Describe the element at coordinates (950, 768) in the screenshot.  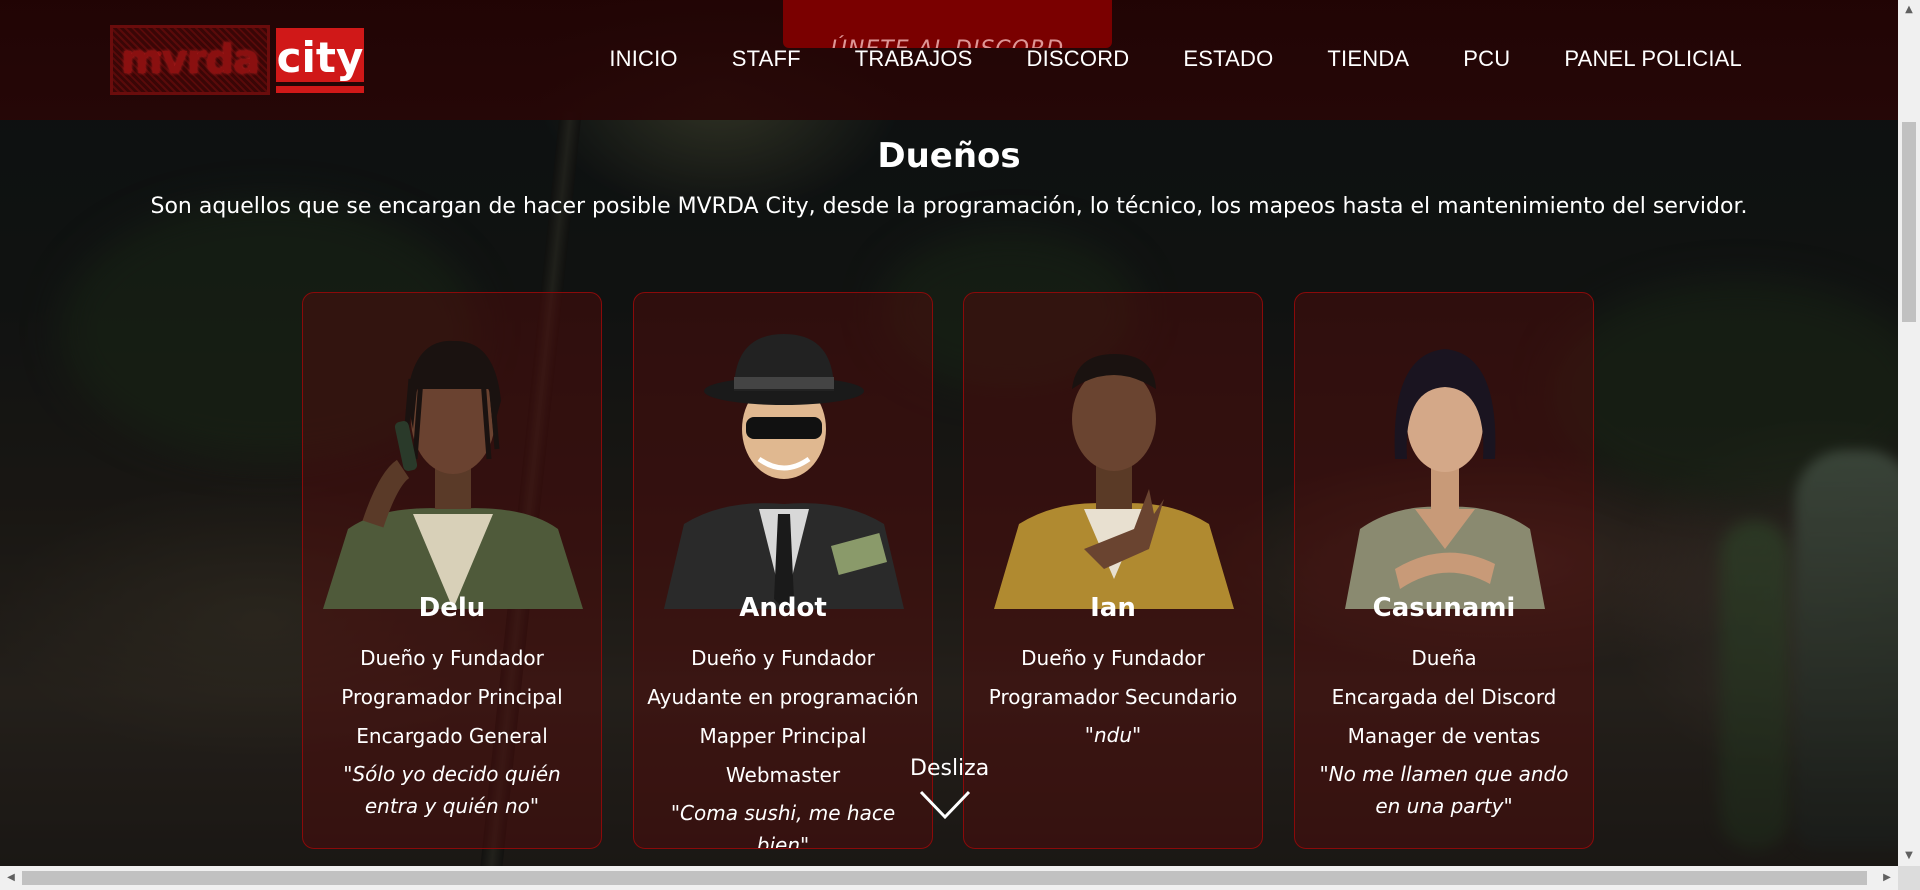
I see `scroll-hint-label: Desliza` at that location.